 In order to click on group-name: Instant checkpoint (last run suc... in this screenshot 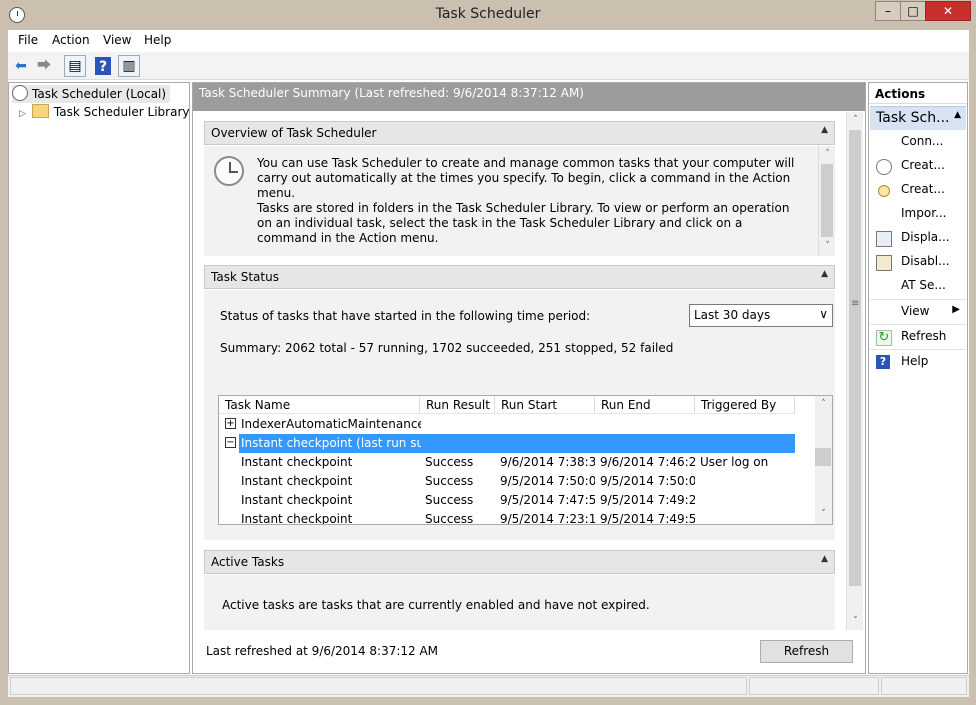, I will do `click(331, 443)`.